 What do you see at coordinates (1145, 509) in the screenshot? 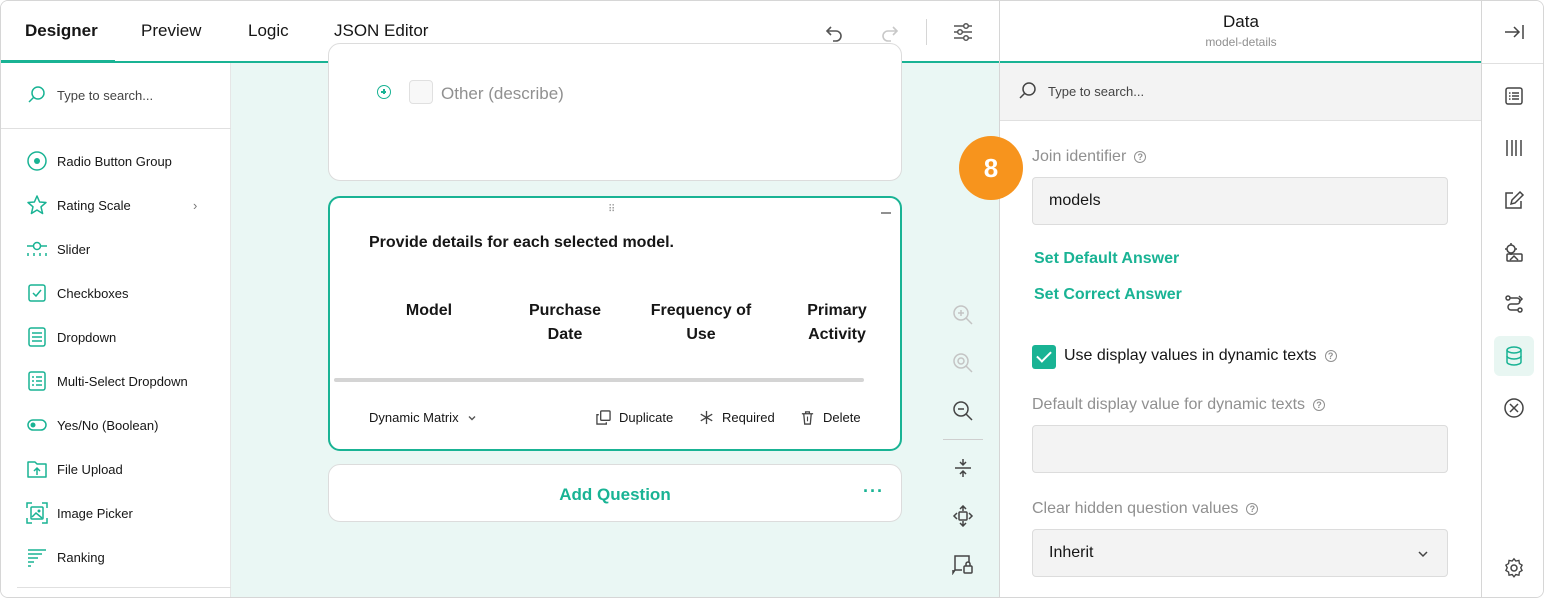
I see `clear-hidden-values-label: Clear hidden question values ?` at bounding box center [1145, 509].